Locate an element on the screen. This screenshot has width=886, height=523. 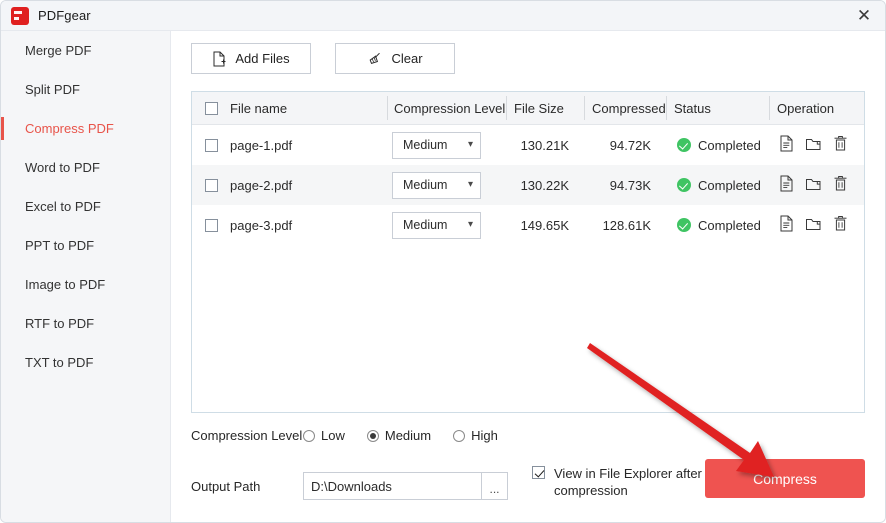
column-header-file-size: File Size is located at coordinates (539, 108).